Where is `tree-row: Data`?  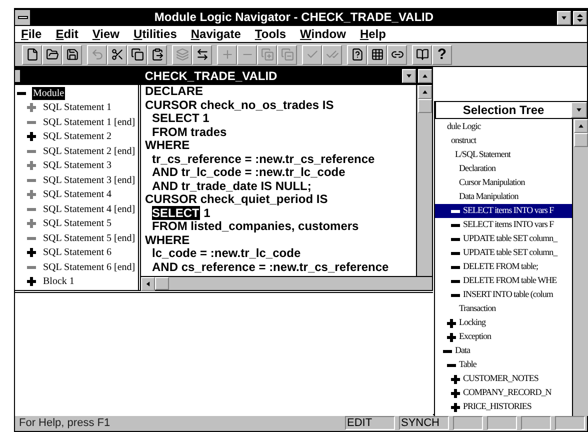
tree-row: Data is located at coordinates (503, 351).